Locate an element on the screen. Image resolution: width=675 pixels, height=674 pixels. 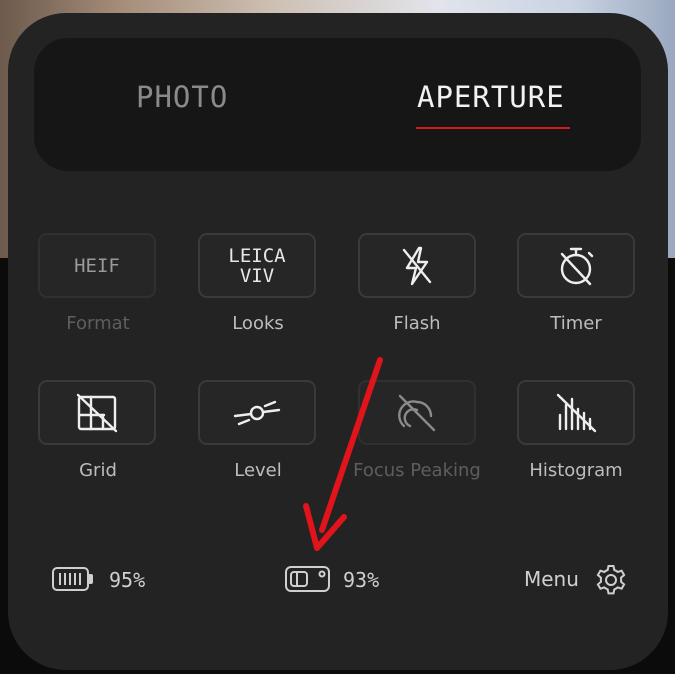
looks-tile-line2: VIV is located at coordinates (257, 275).